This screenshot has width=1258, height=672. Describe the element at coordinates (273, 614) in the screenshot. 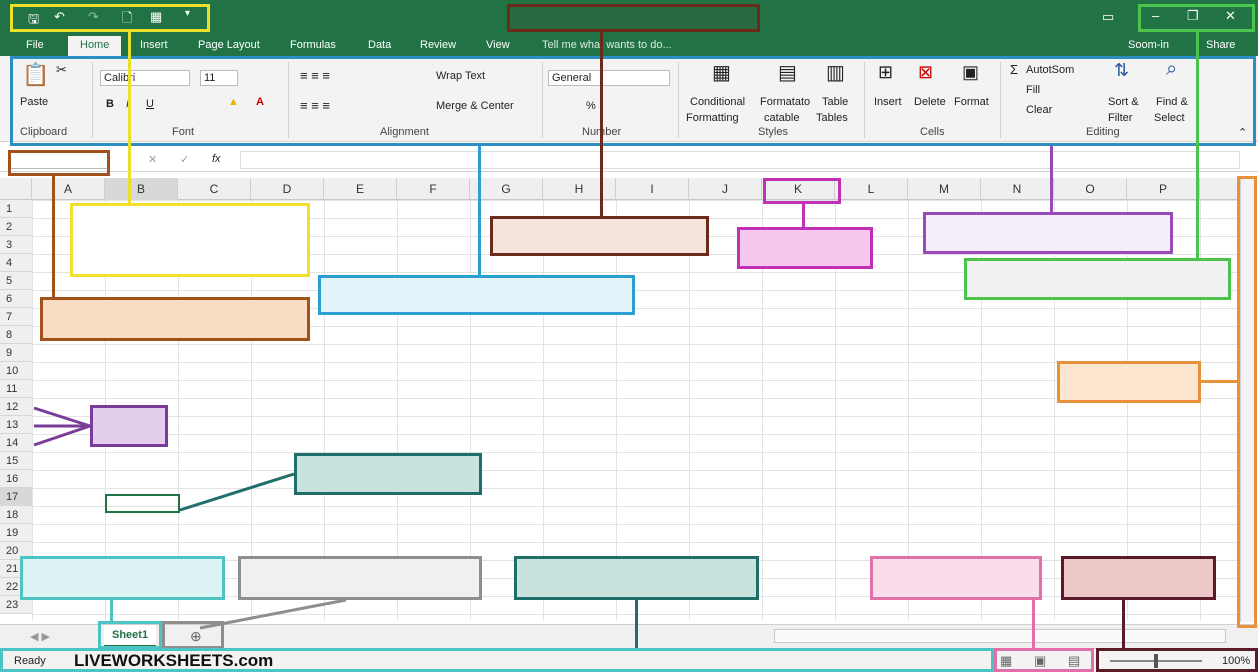

I see `connector-add-sheet` at that location.